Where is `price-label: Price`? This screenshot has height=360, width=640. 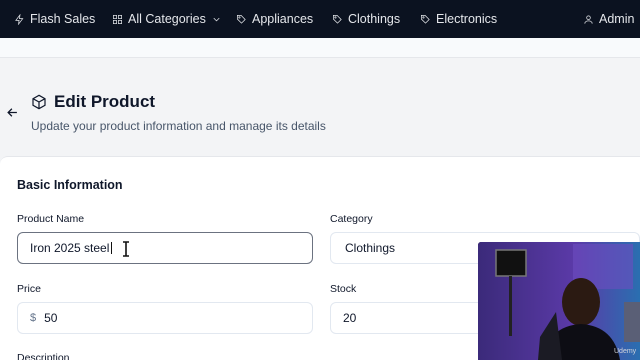
price-label: Price is located at coordinates (29, 289).